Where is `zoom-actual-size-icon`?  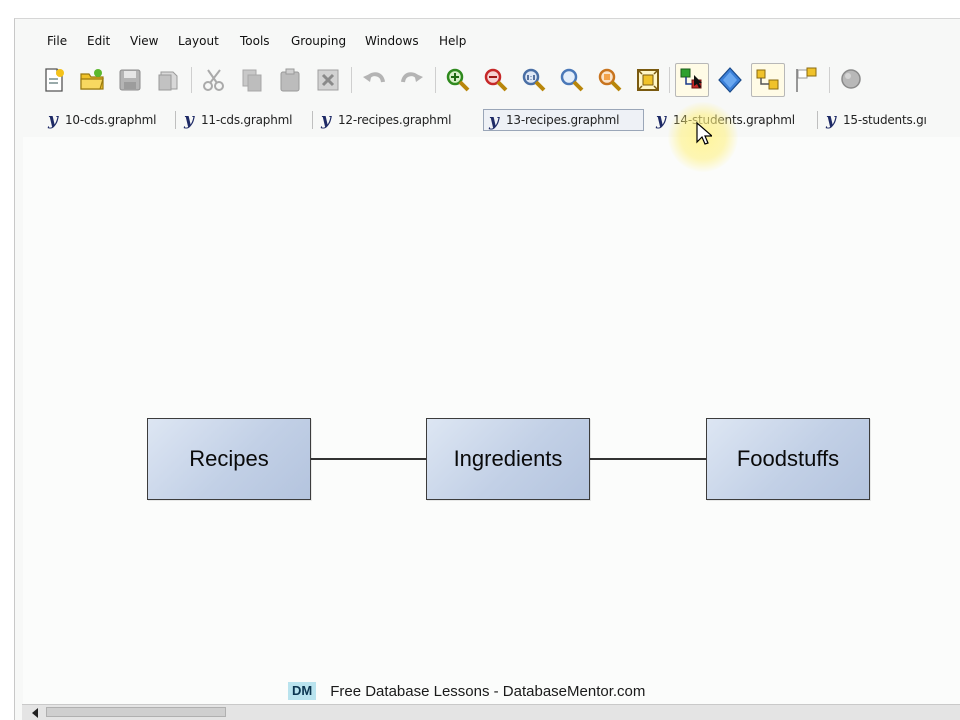 zoom-actual-size-icon is located at coordinates (534, 80).